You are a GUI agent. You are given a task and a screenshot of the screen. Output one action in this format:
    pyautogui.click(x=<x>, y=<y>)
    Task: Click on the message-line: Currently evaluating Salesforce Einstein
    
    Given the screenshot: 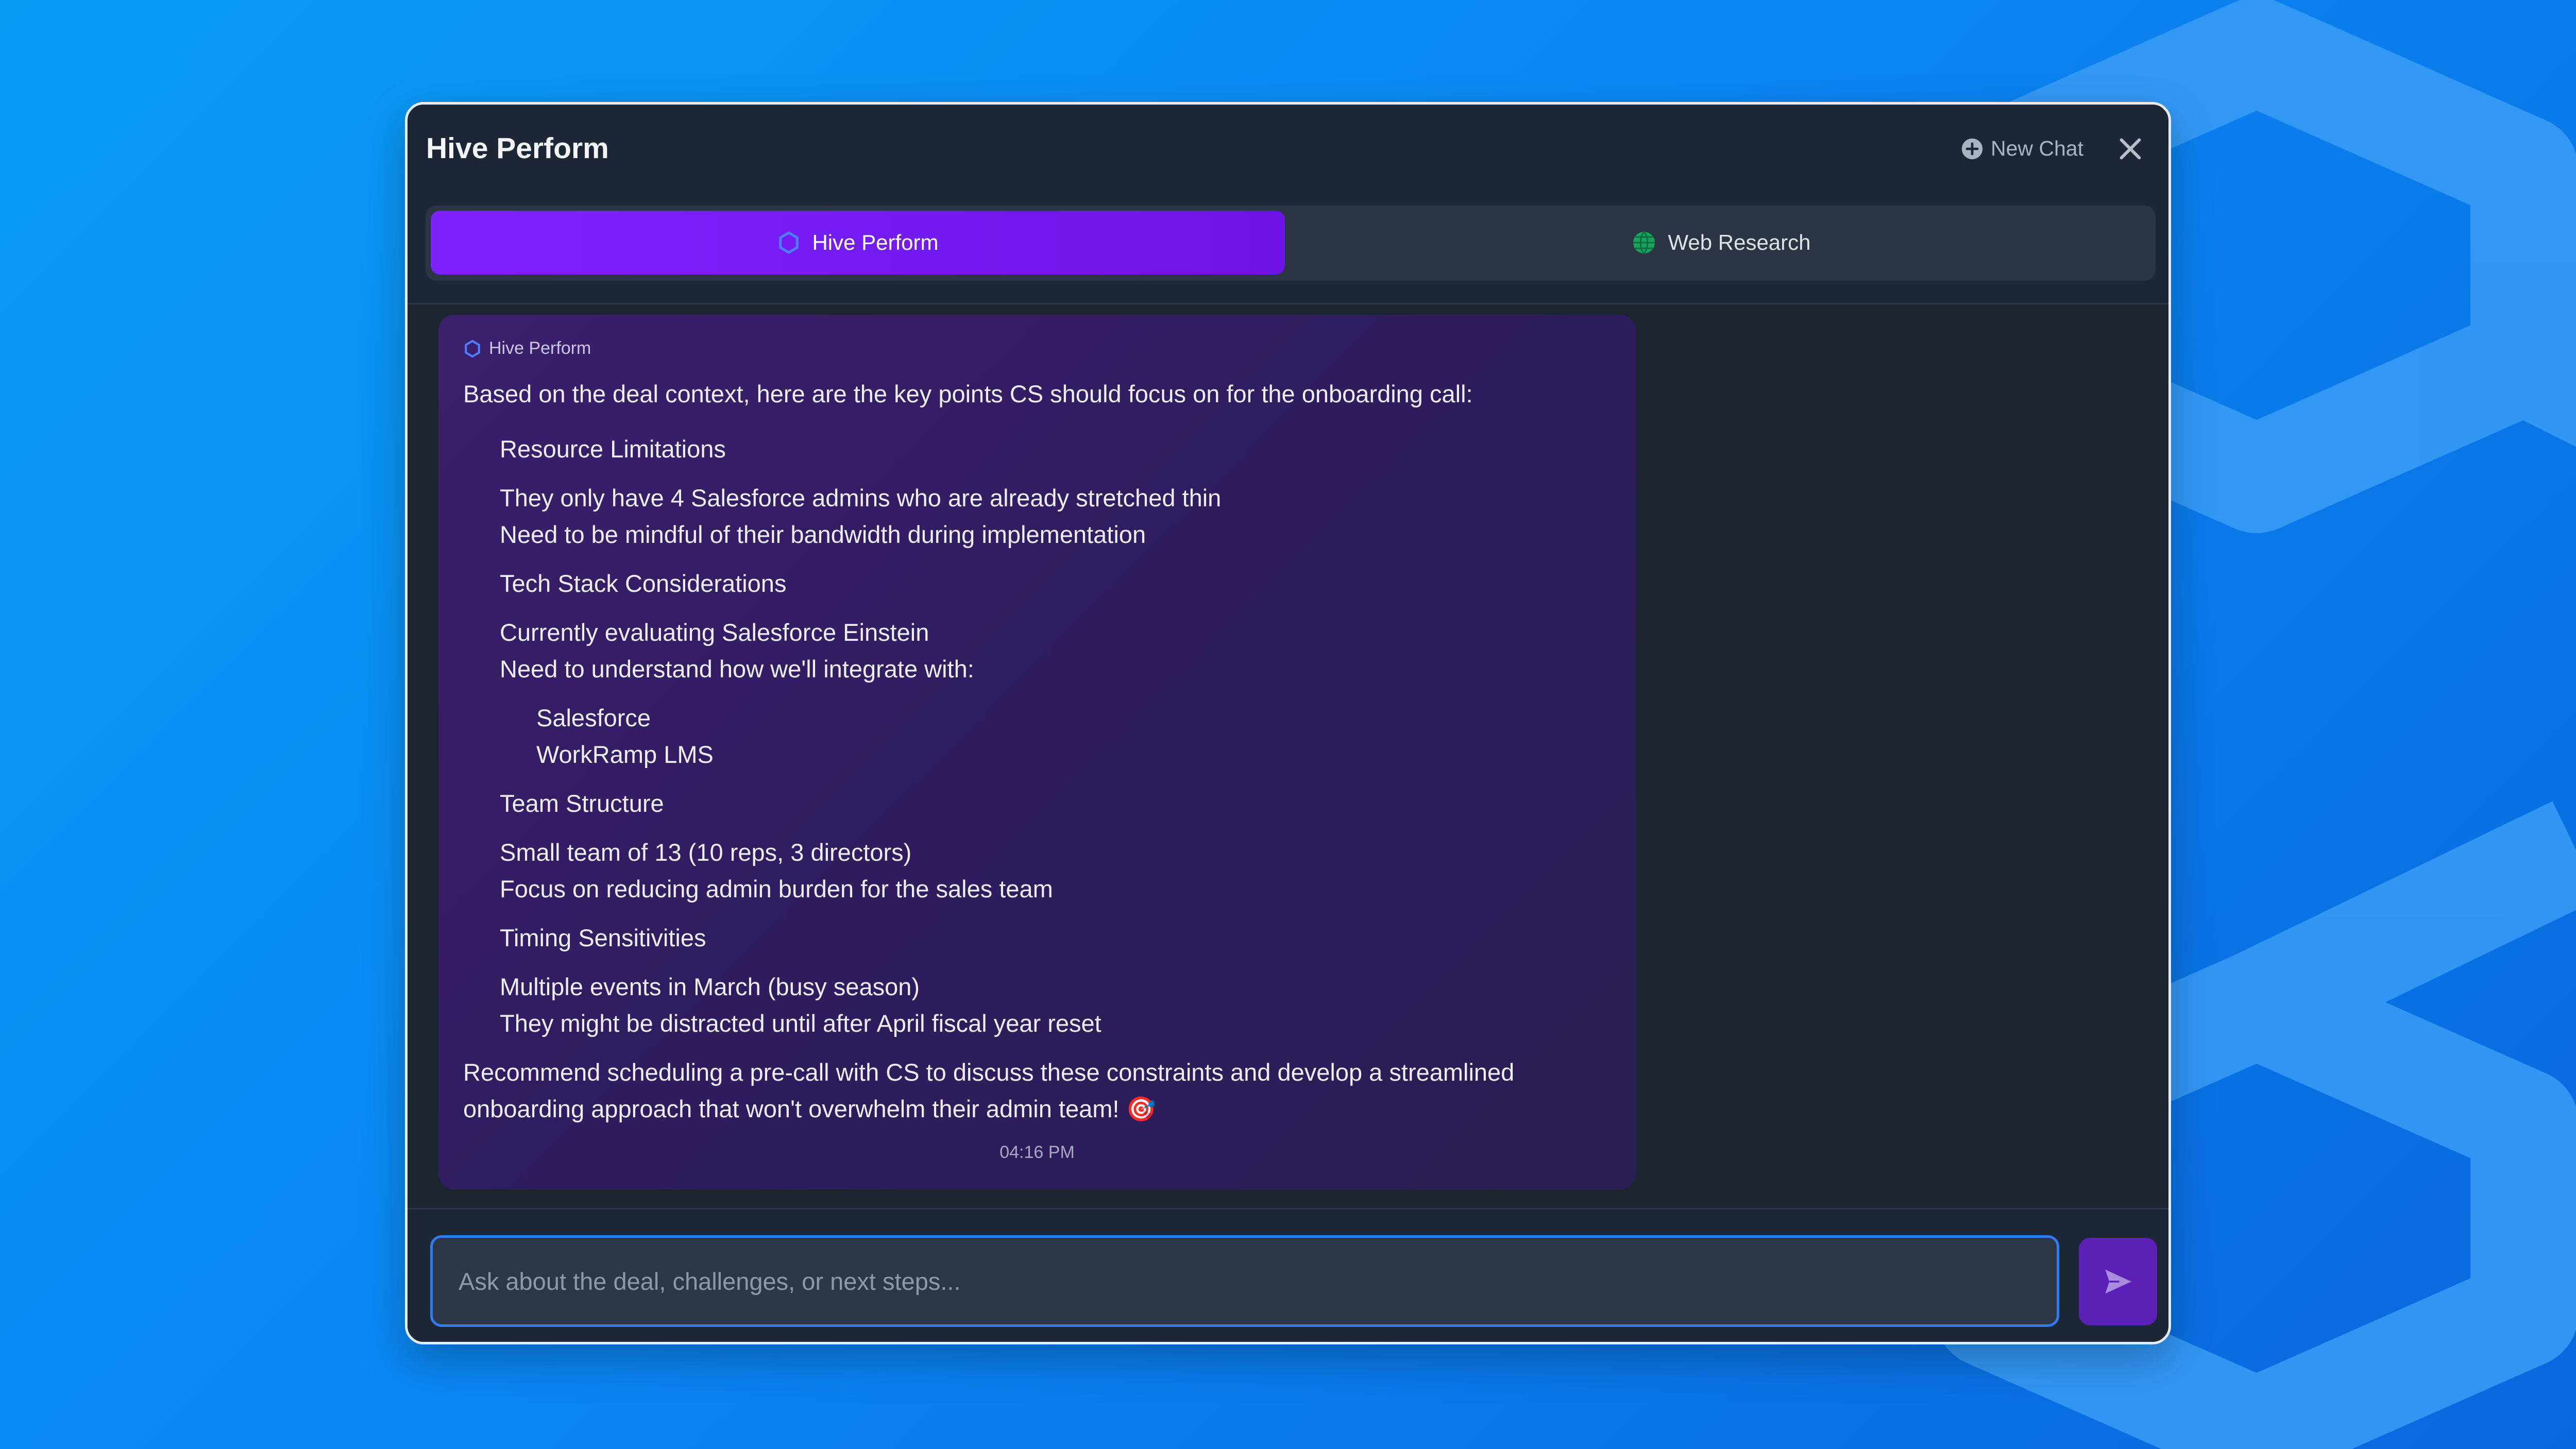 What is the action you would take?
    pyautogui.click(x=714, y=632)
    